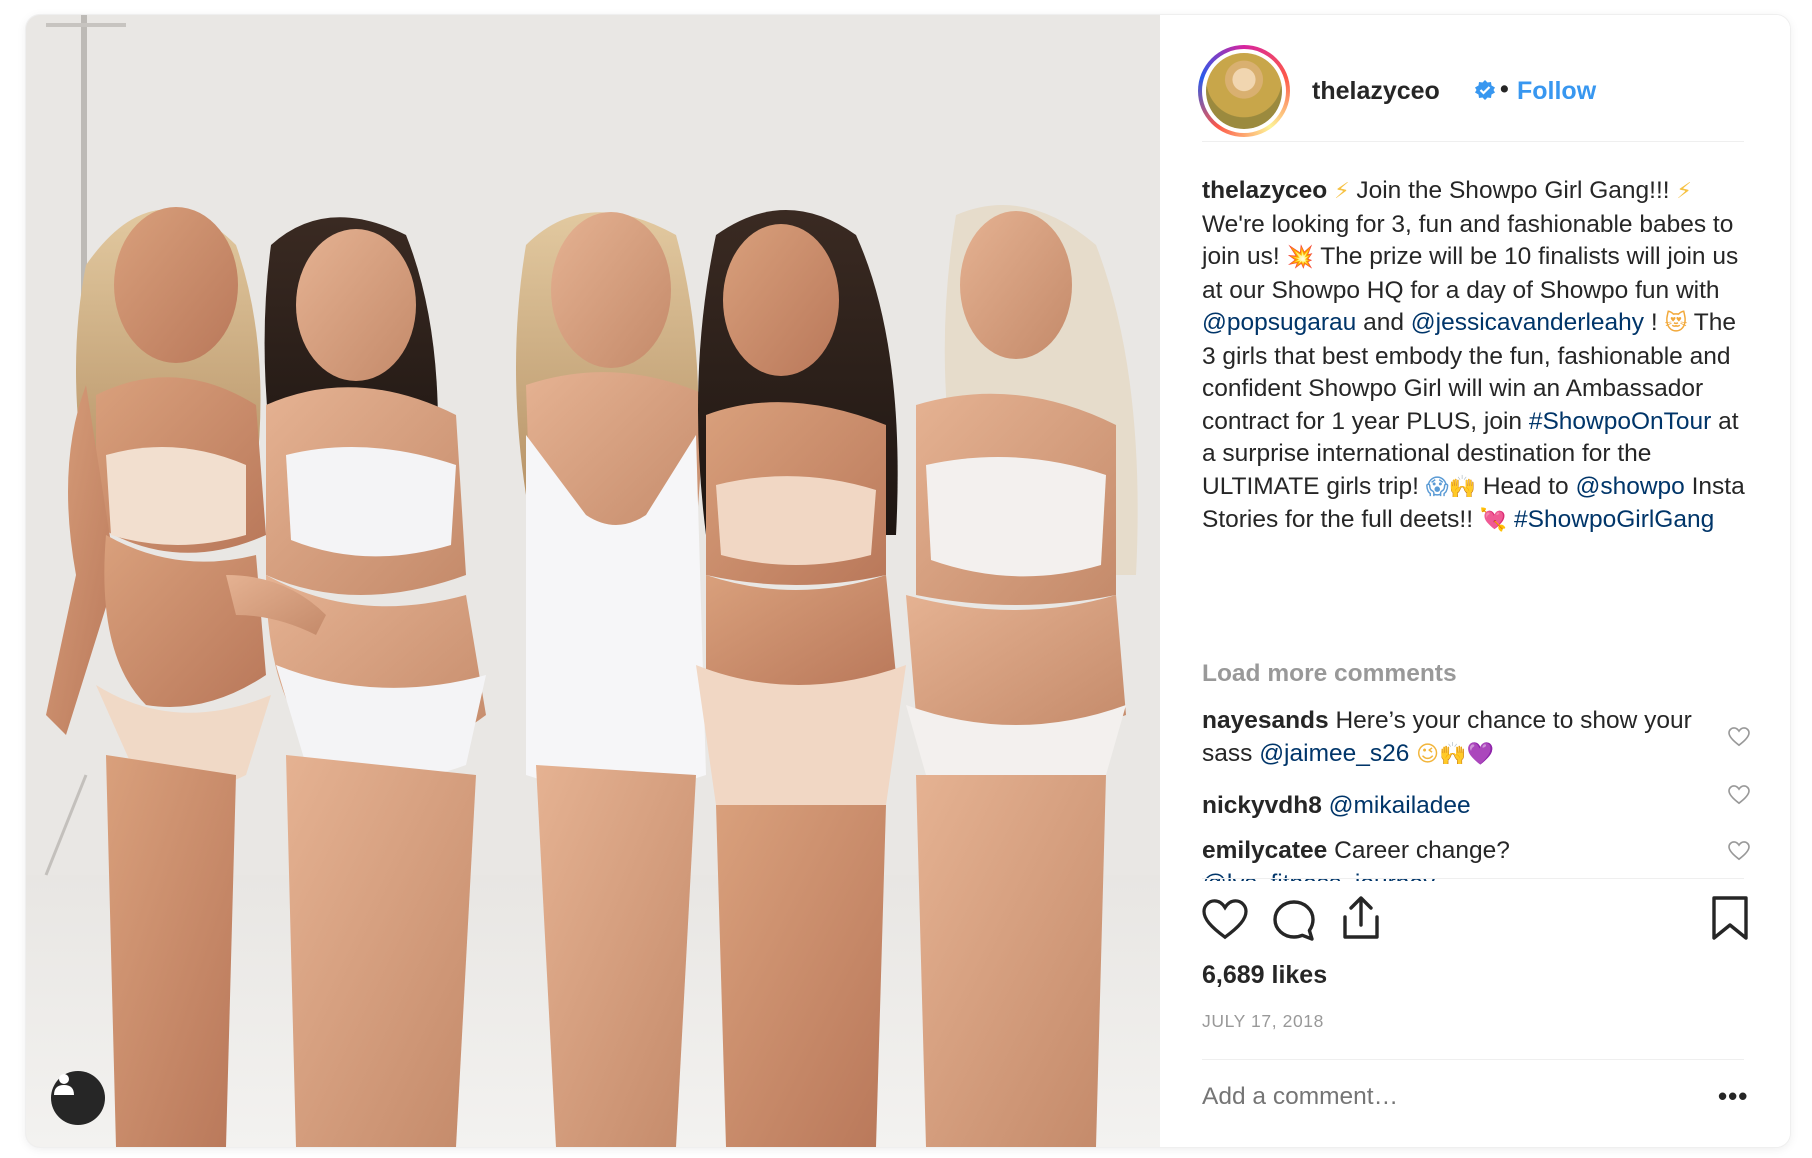 The image size is (1812, 1158). I want to click on share-icon, so click(1361, 918).